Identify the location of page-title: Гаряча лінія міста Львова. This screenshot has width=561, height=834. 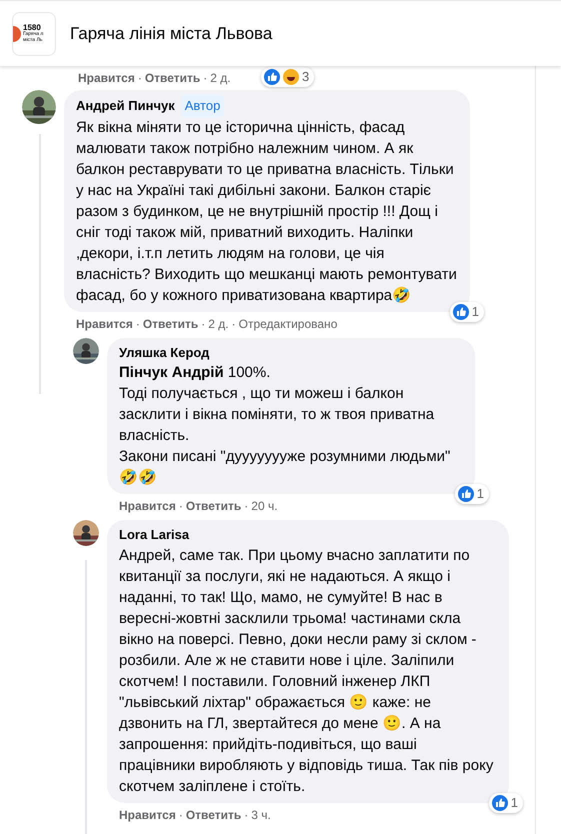
(171, 33).